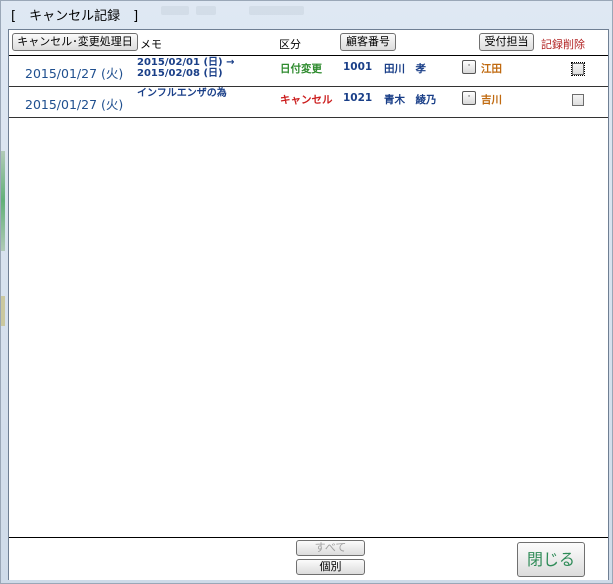  Describe the element at coordinates (410, 100) in the screenshot. I see `customer-name: 青木 綾乃` at that location.